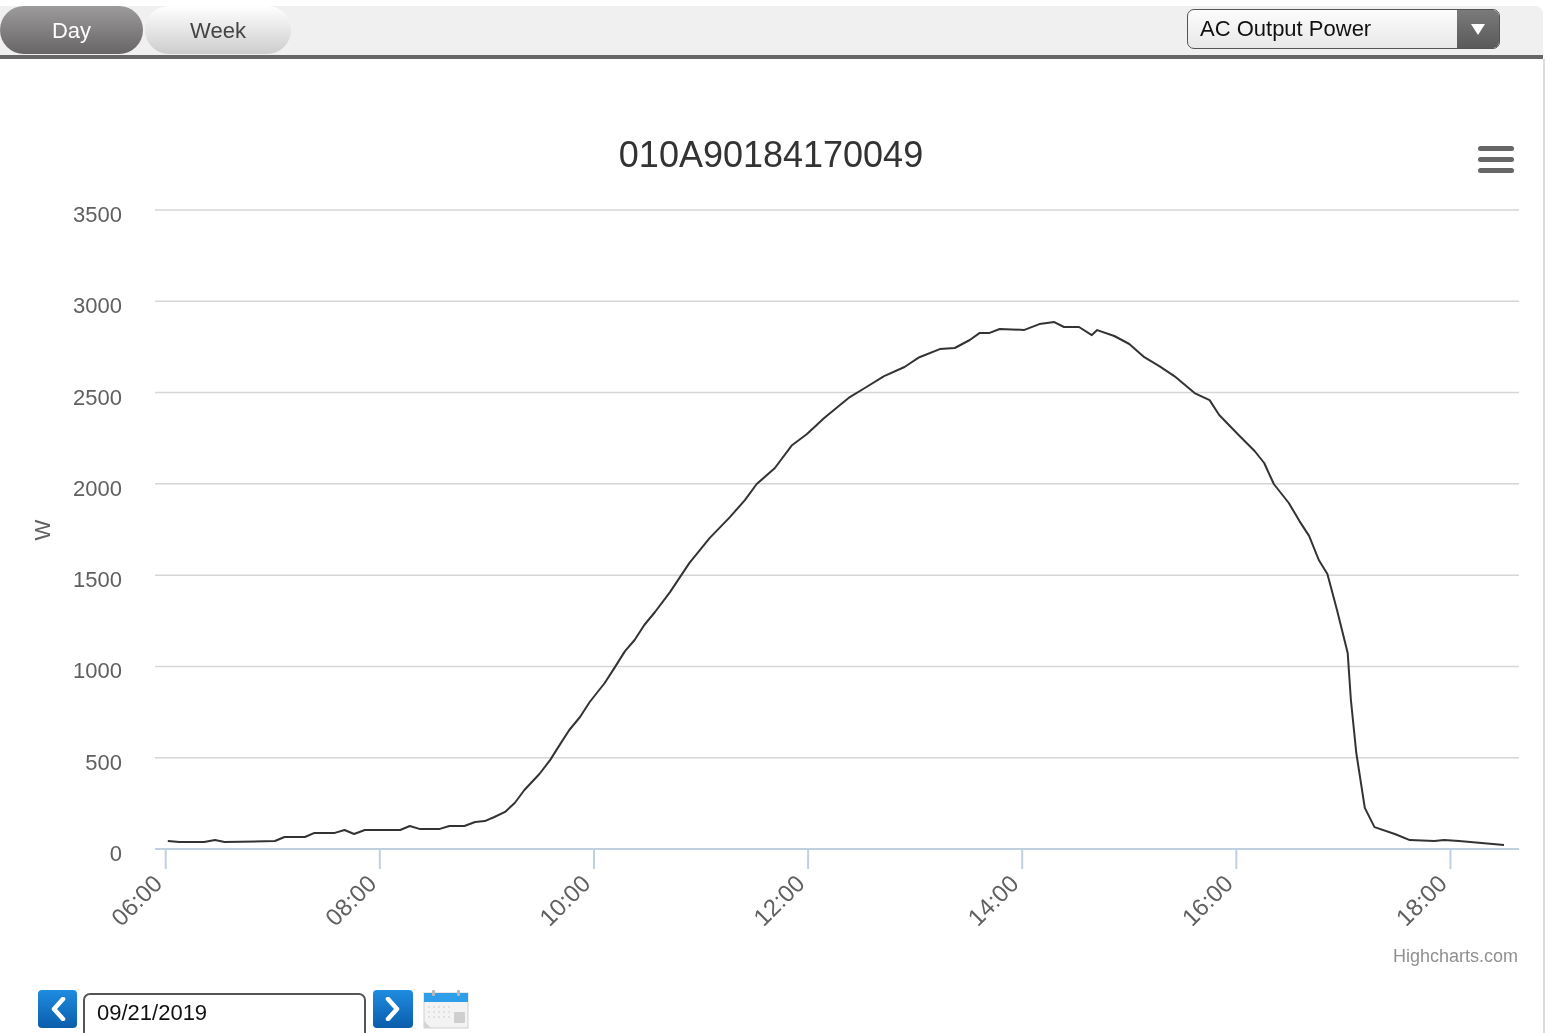 The width and height of the screenshot is (1565, 1033). What do you see at coordinates (97, 580) in the screenshot?
I see `y-axis-label: 1500` at bounding box center [97, 580].